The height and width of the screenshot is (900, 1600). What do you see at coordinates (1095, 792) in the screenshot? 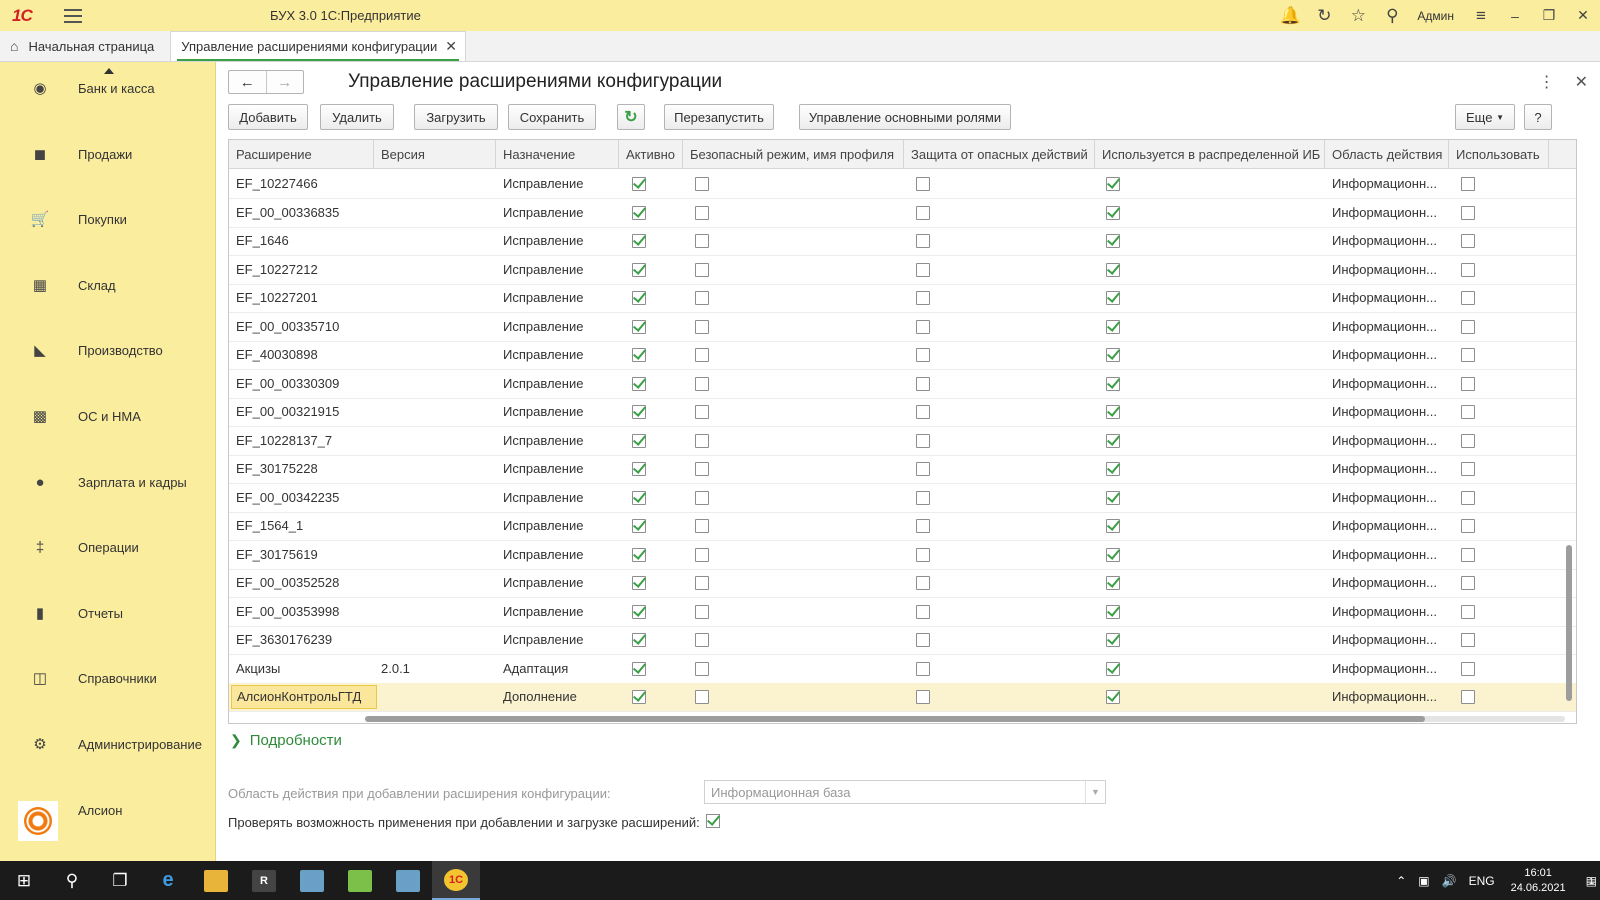
I see `dropdown-arrow-icon: ▼` at bounding box center [1095, 792].